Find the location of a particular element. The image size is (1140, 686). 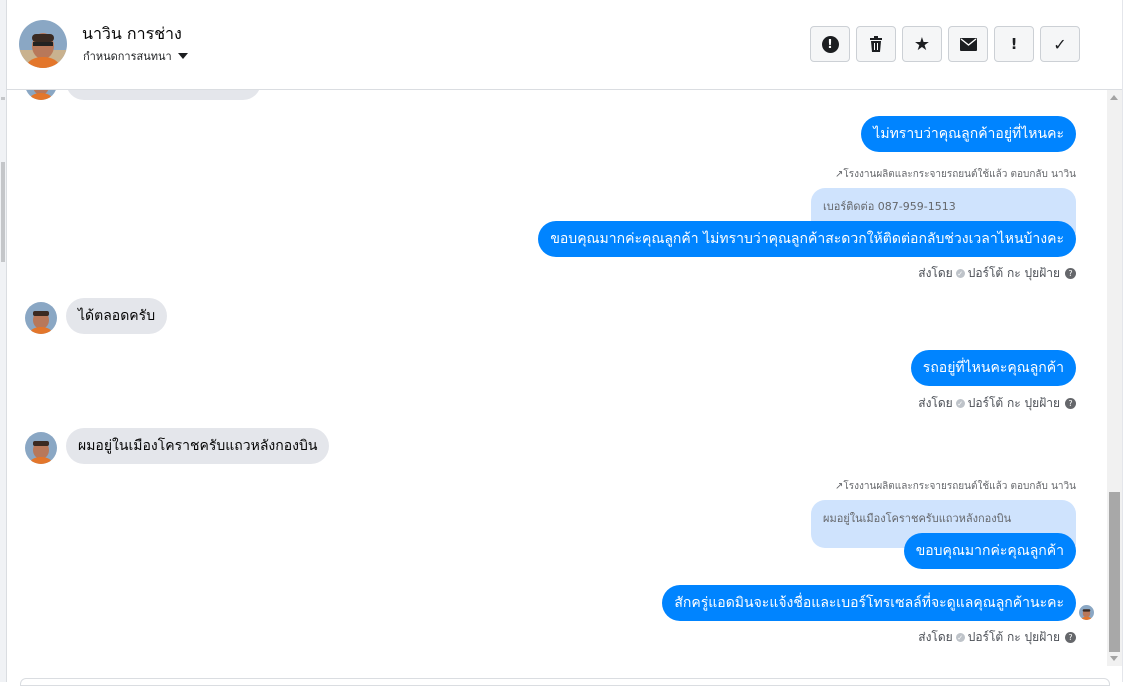

right-frame is located at coordinates (1131, 341).